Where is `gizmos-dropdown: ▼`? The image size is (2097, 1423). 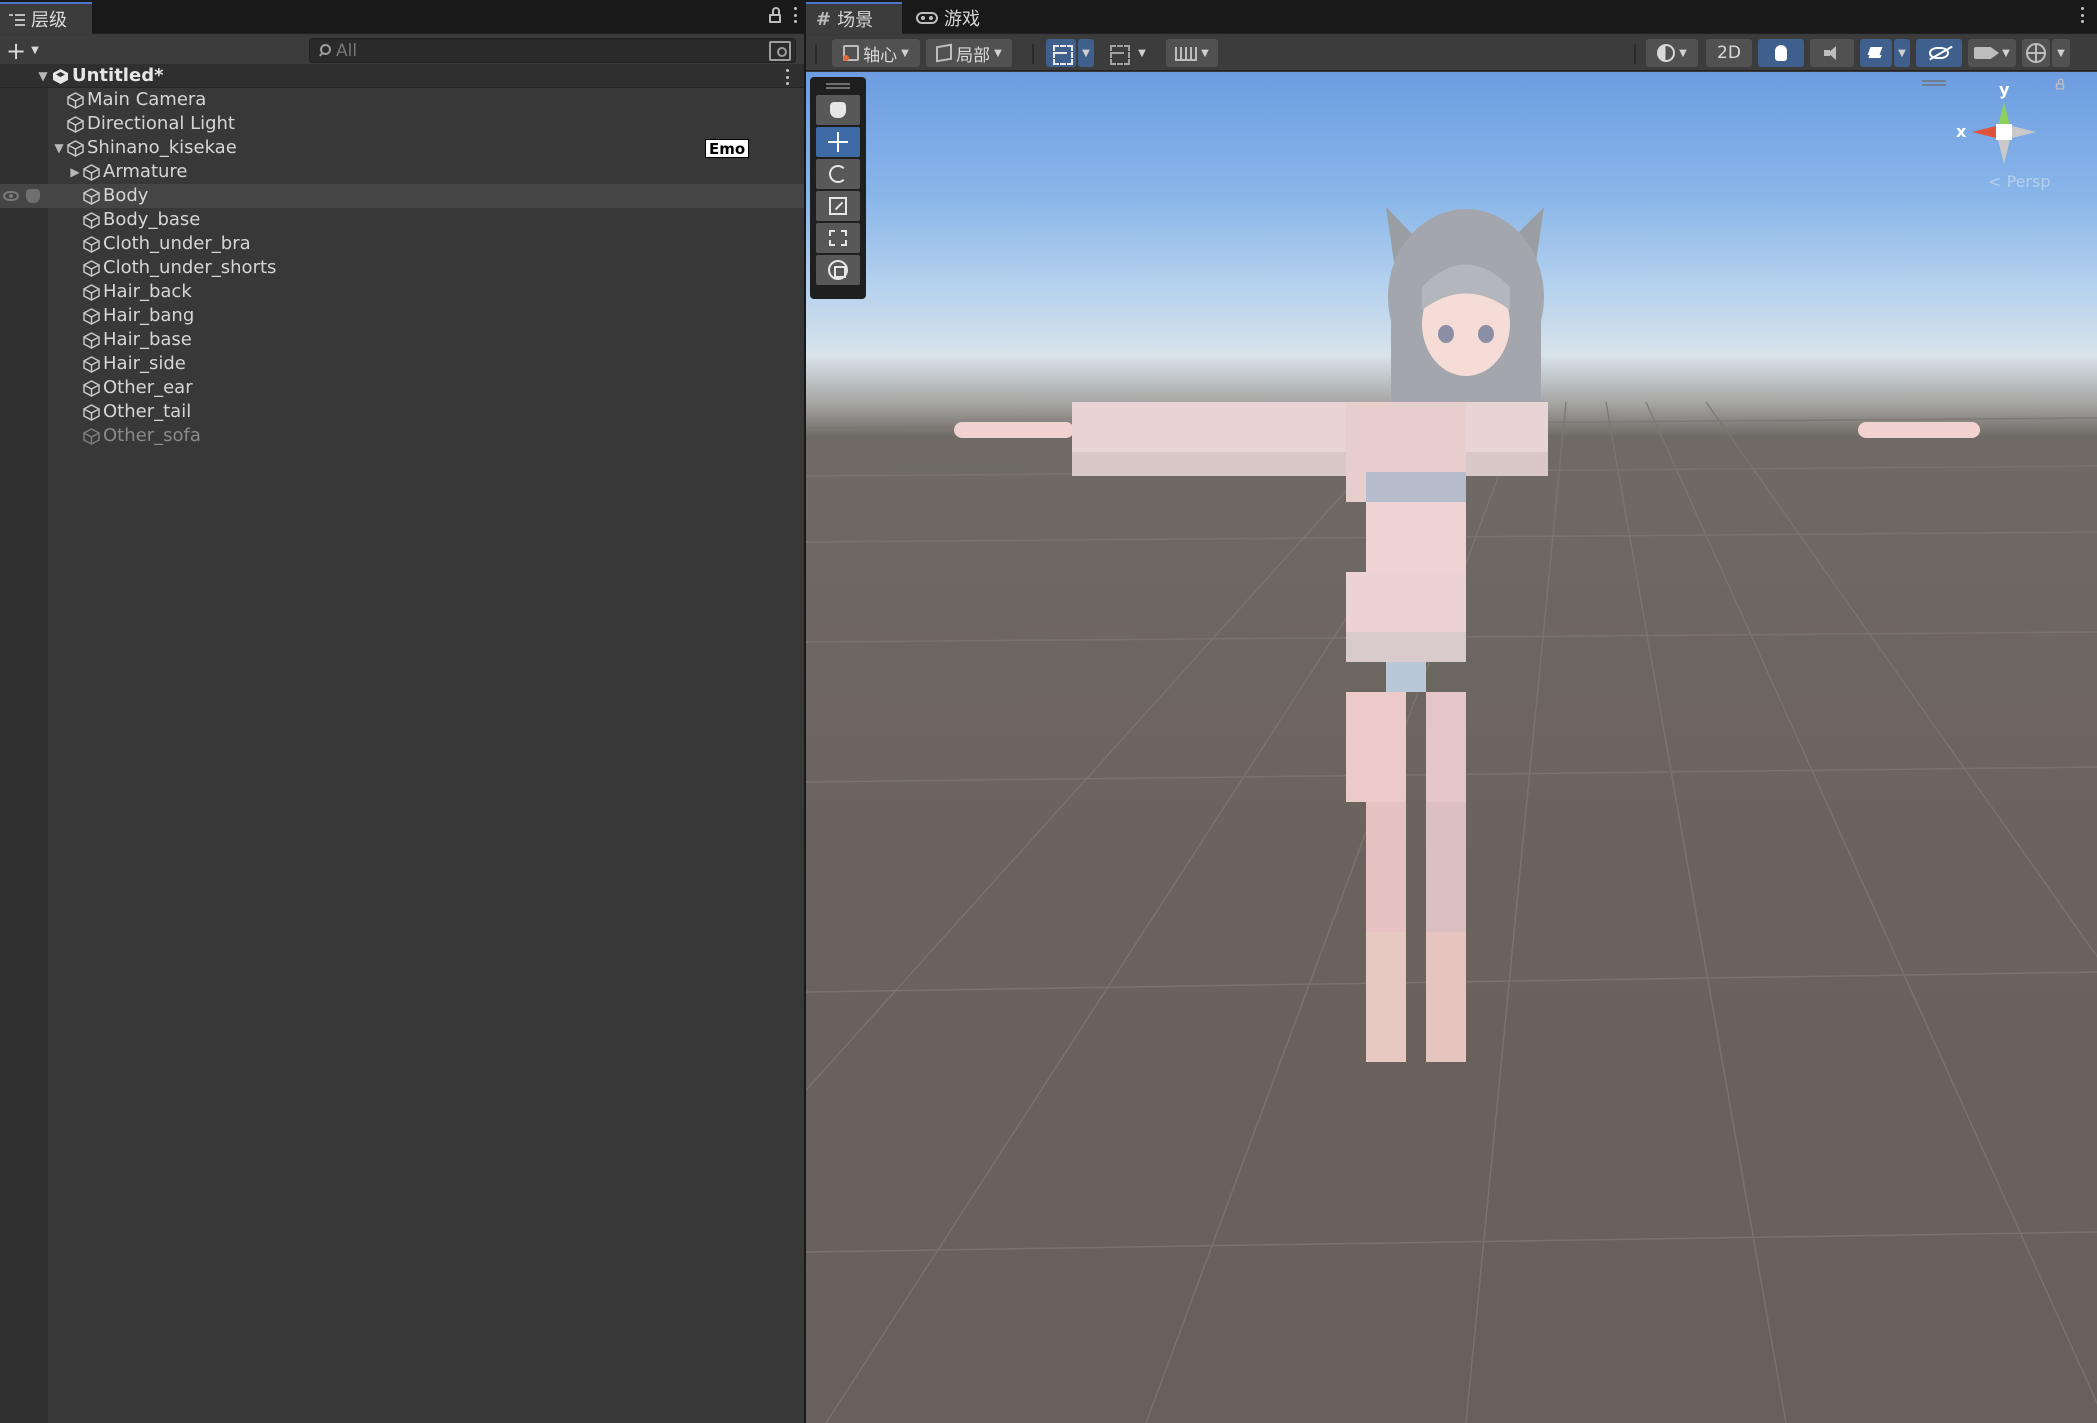 gizmos-dropdown: ▼ is located at coordinates (2061, 53).